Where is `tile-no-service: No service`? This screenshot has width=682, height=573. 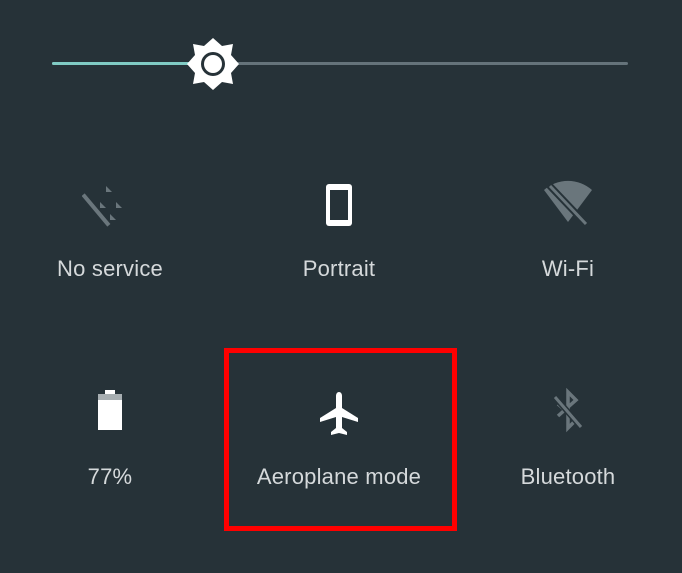 tile-no-service: No service is located at coordinates (110, 260).